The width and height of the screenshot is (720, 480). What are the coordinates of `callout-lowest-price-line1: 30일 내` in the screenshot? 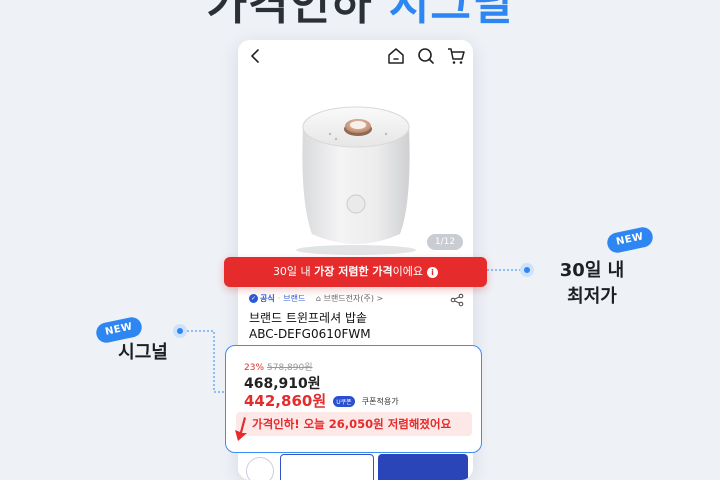 It's located at (592, 270).